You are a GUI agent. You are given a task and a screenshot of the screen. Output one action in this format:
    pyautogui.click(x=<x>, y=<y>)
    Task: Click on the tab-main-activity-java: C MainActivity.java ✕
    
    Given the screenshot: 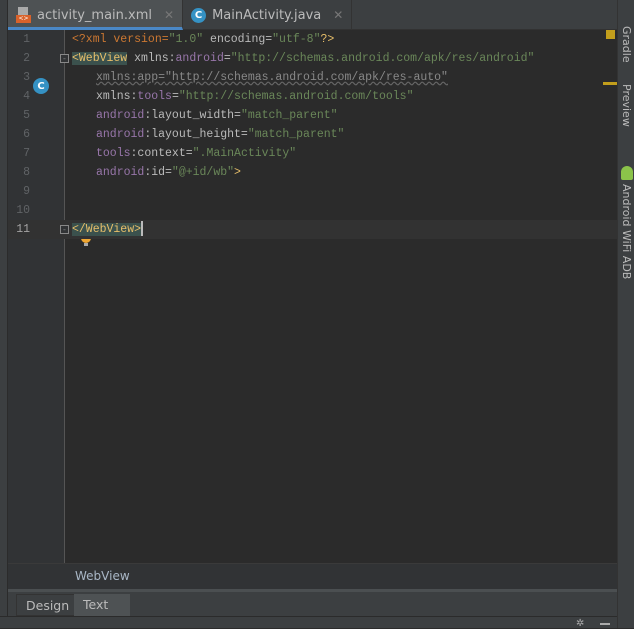 What is the action you would take?
    pyautogui.click(x=268, y=15)
    